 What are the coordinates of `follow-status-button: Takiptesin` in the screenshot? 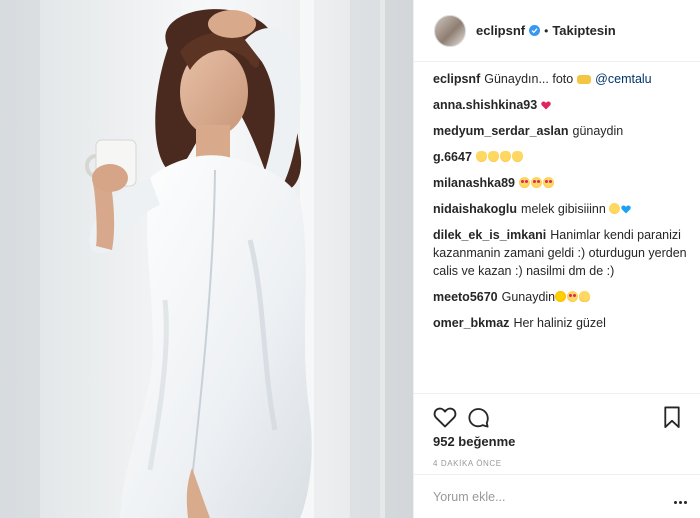 It's located at (583, 30).